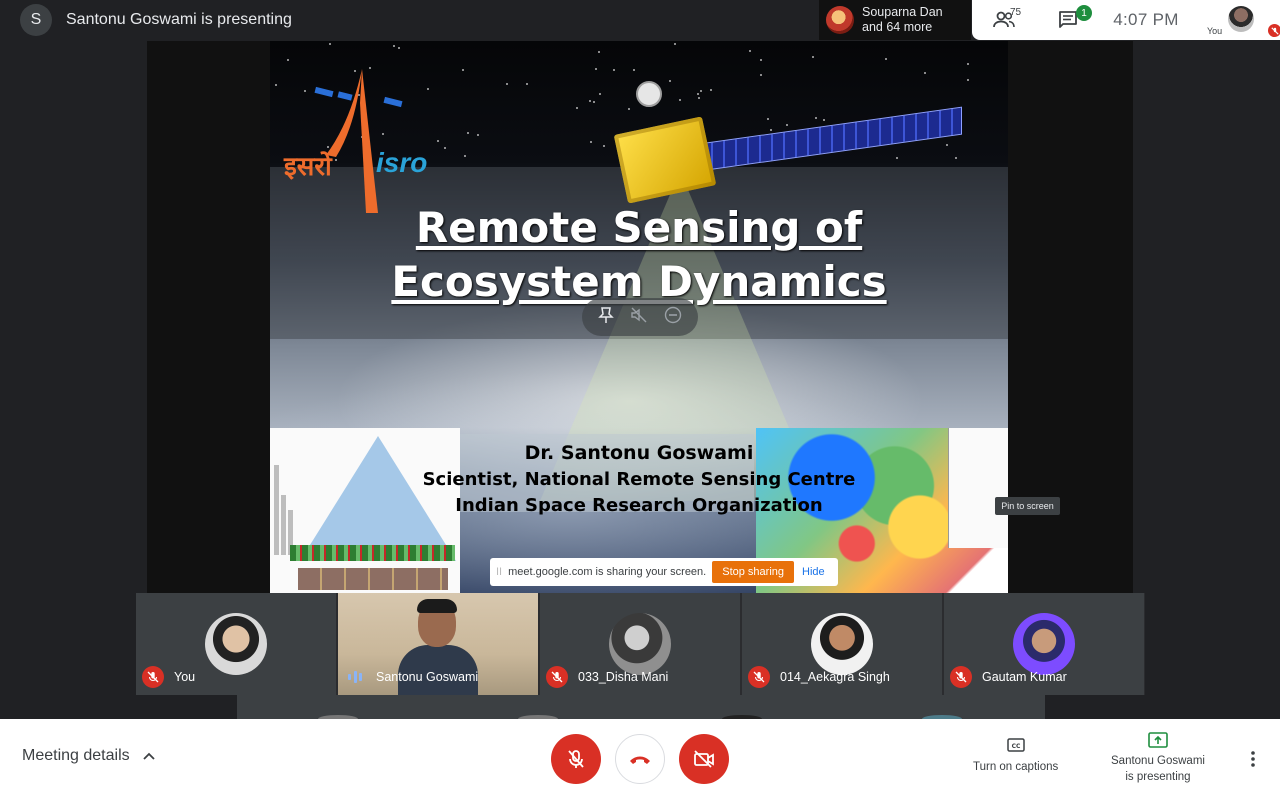 The image size is (1280, 792). I want to click on people-button: 75, so click(1004, 20).